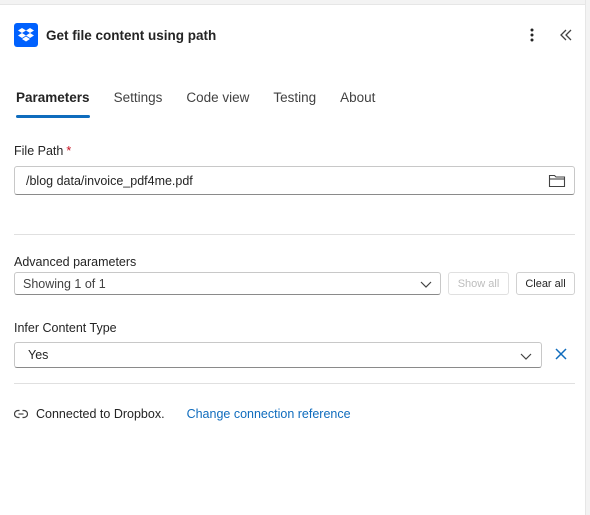 The height and width of the screenshot is (515, 590). I want to click on show-all-button: Show all, so click(478, 283).